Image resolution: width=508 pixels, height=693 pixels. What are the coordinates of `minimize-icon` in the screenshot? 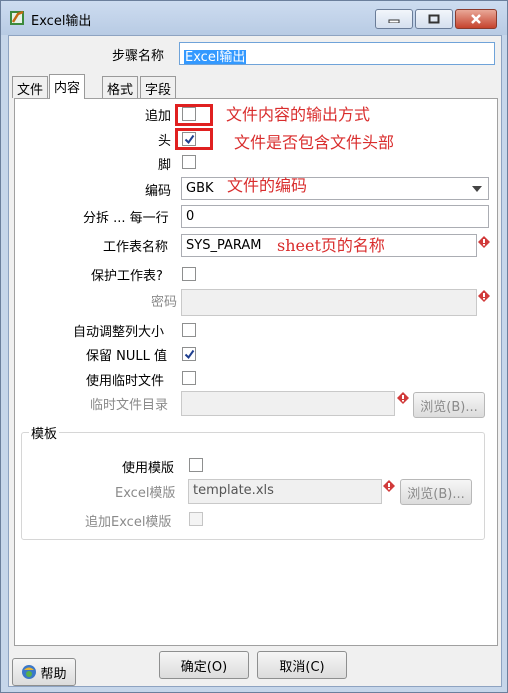 It's located at (394, 21).